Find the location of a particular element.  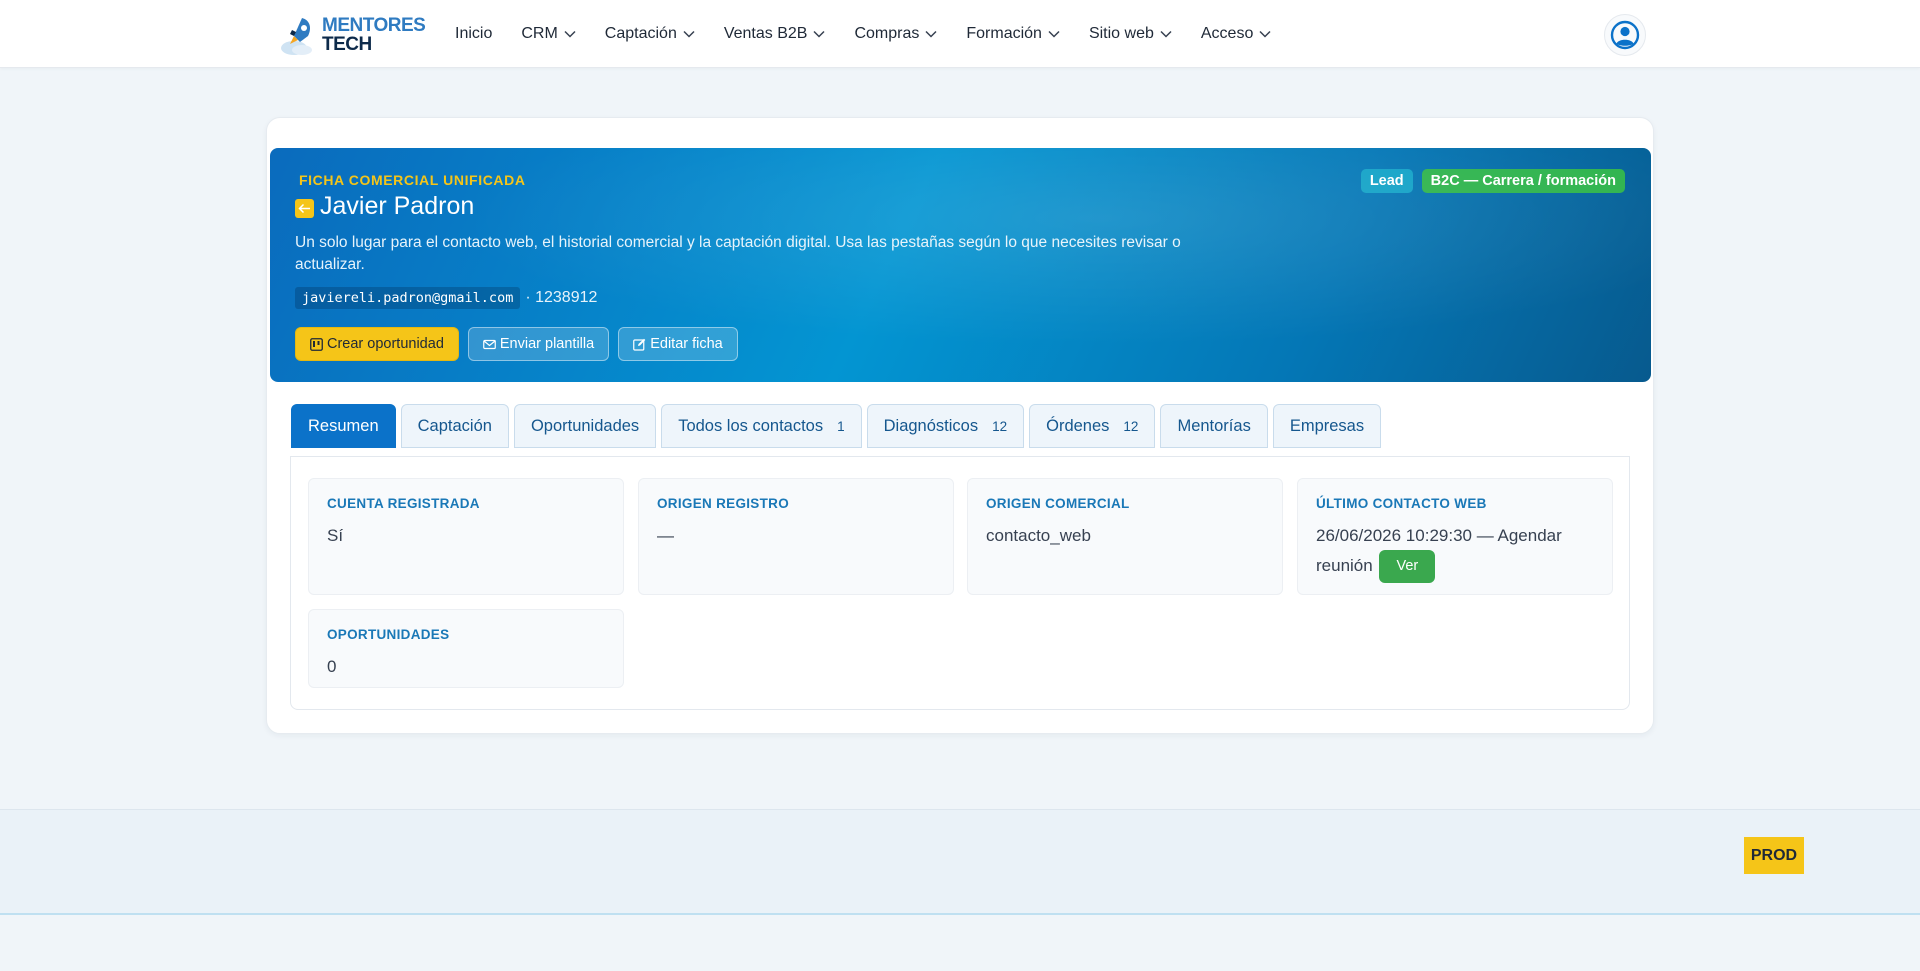

stat-commercial-origin: ORIGEN COMERCIAL contacto_web is located at coordinates (1125, 536).